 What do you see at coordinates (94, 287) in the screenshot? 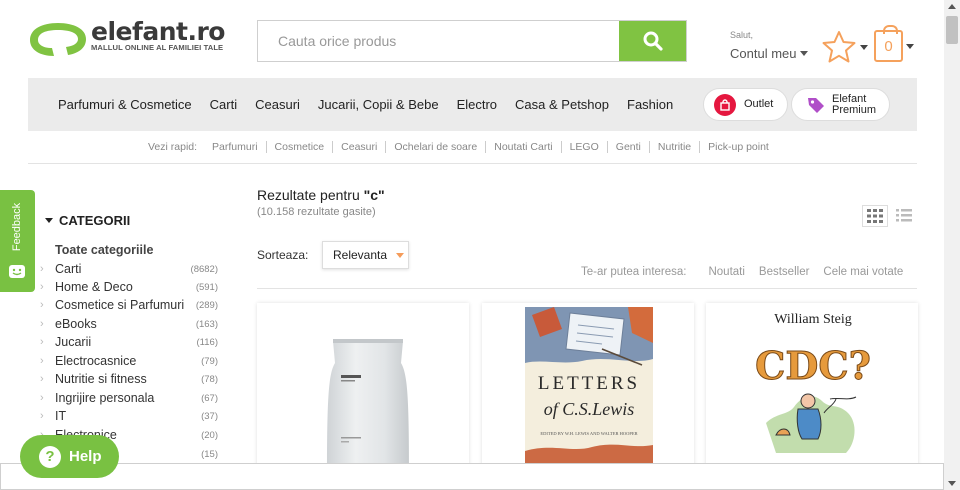
I see `category-name: Home & Deco` at bounding box center [94, 287].